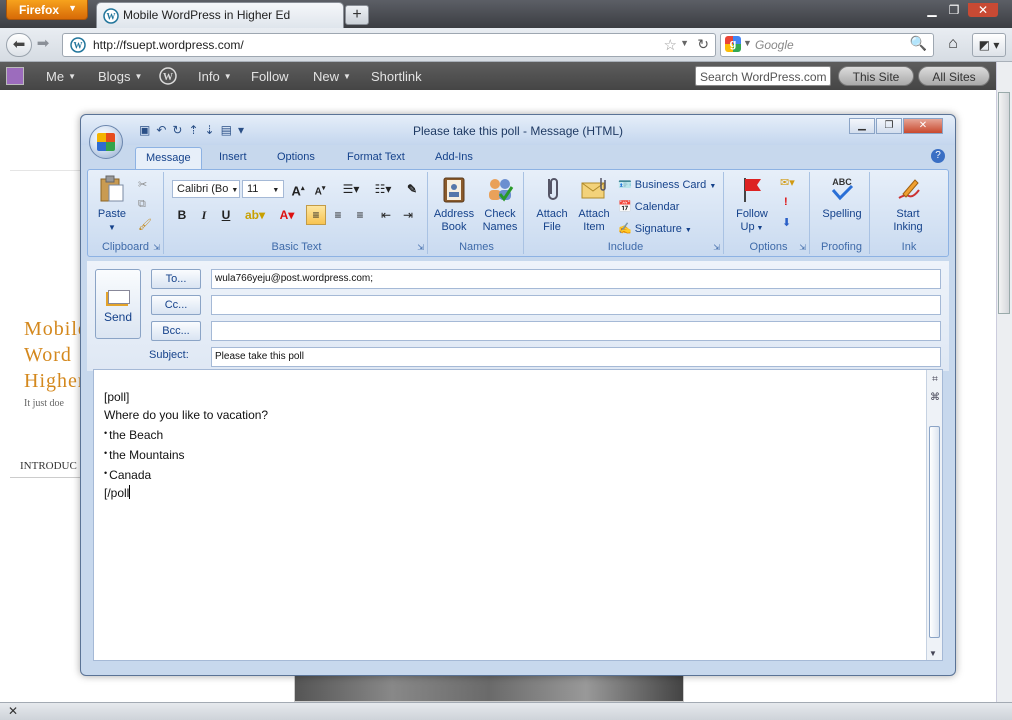 This screenshot has width=1012, height=720. Describe the element at coordinates (338, 215) in the screenshot. I see `align-center-icon: ≡` at that location.